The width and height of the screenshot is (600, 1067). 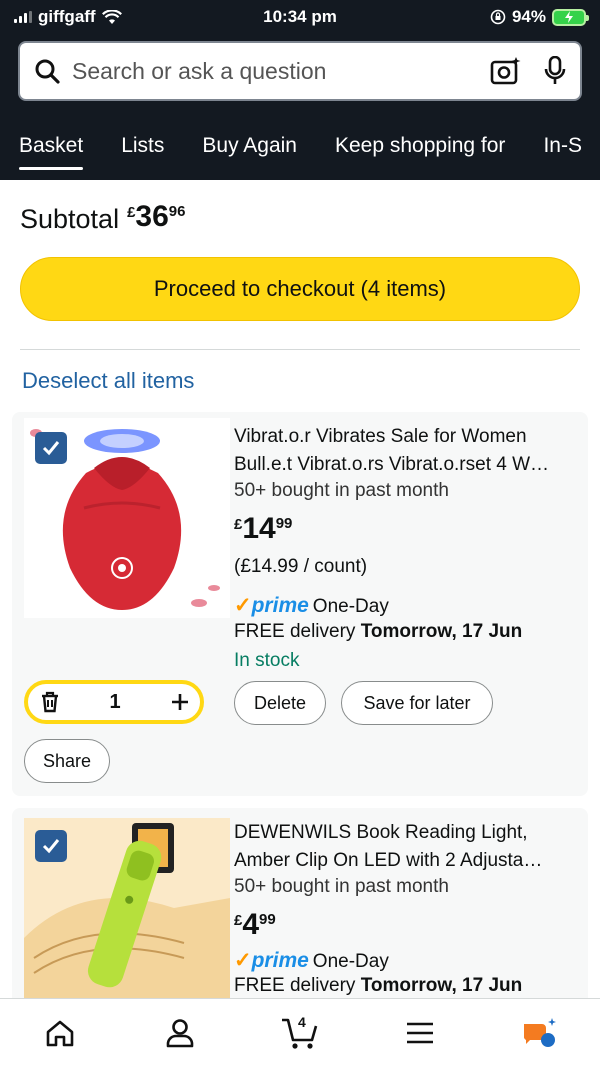 What do you see at coordinates (23, 17) in the screenshot?
I see `signal-icon` at bounding box center [23, 17].